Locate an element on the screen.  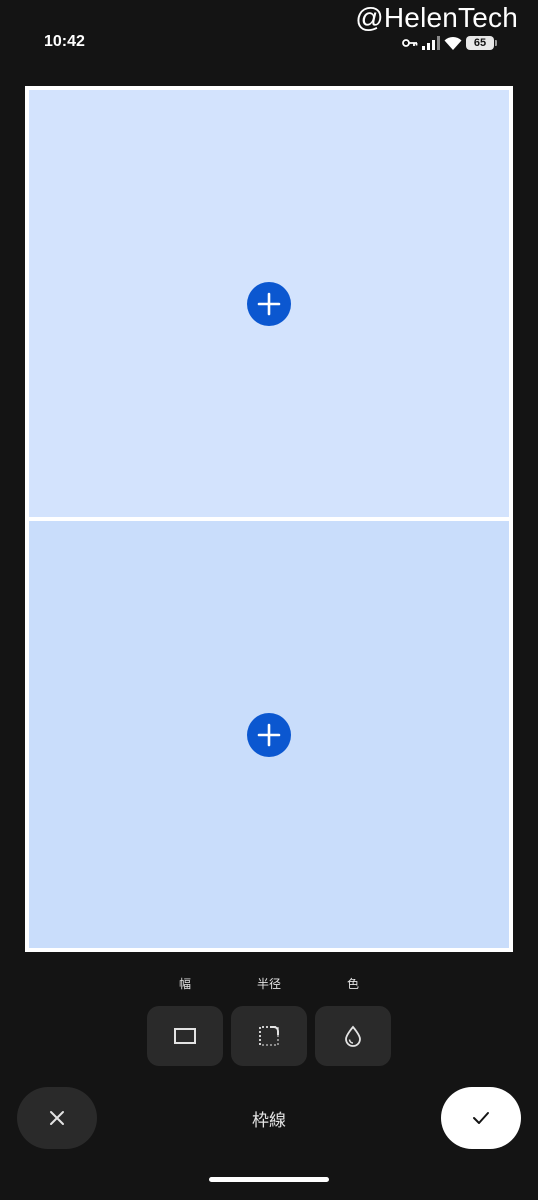
corner-radius-icon is located at coordinates (269, 1036).